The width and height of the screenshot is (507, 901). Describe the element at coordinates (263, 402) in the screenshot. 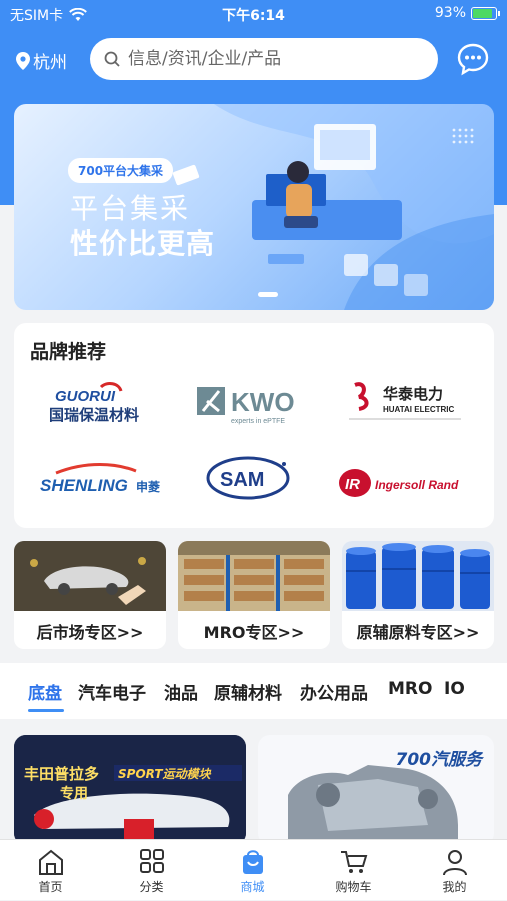

I see `svg-text: KWO` at that location.